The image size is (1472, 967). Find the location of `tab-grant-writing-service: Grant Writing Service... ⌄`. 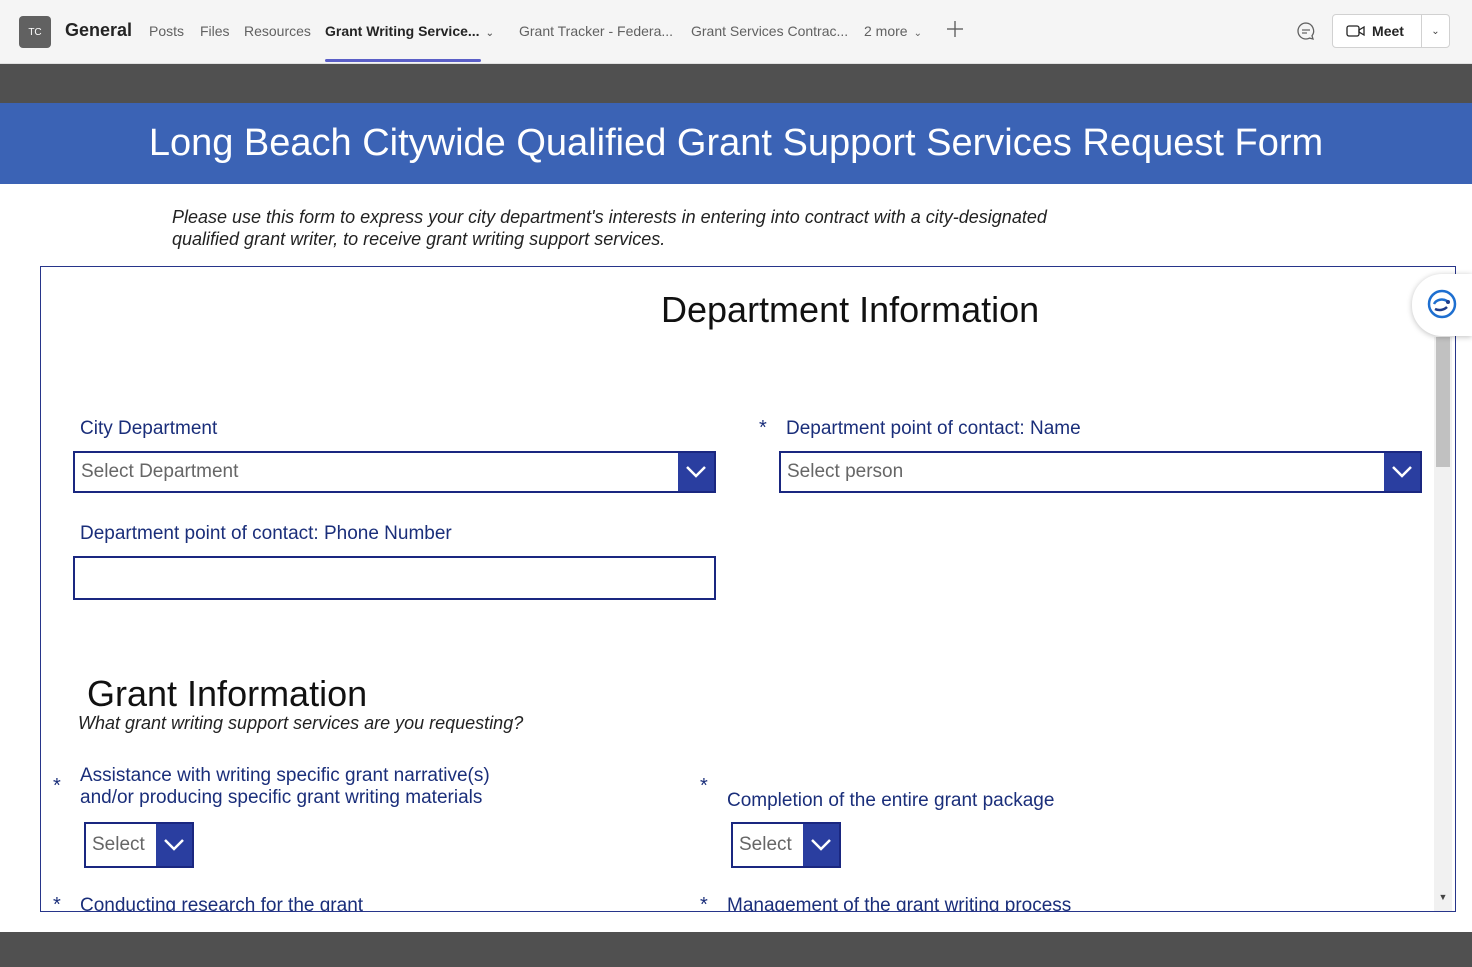

tab-grant-writing-service: Grant Writing Service... ⌄ is located at coordinates (409, 31).